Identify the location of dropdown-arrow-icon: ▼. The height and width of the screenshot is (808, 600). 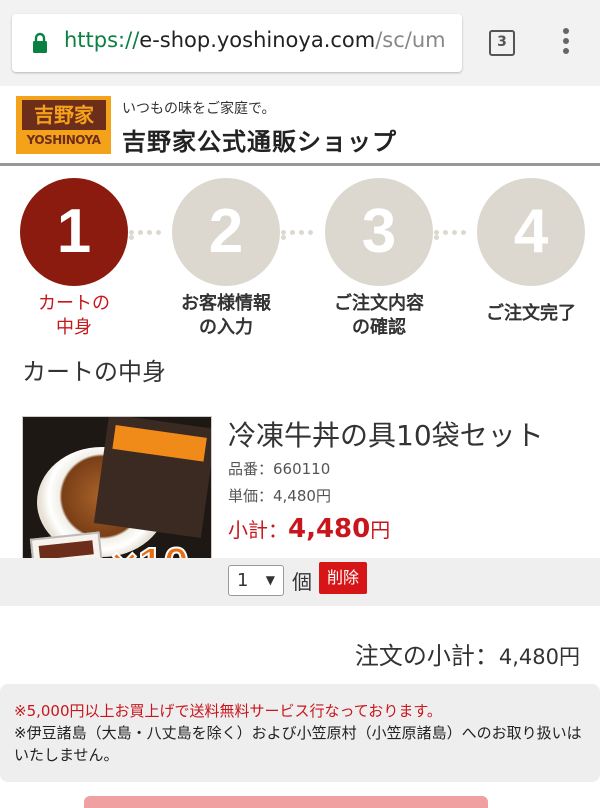
(270, 580).